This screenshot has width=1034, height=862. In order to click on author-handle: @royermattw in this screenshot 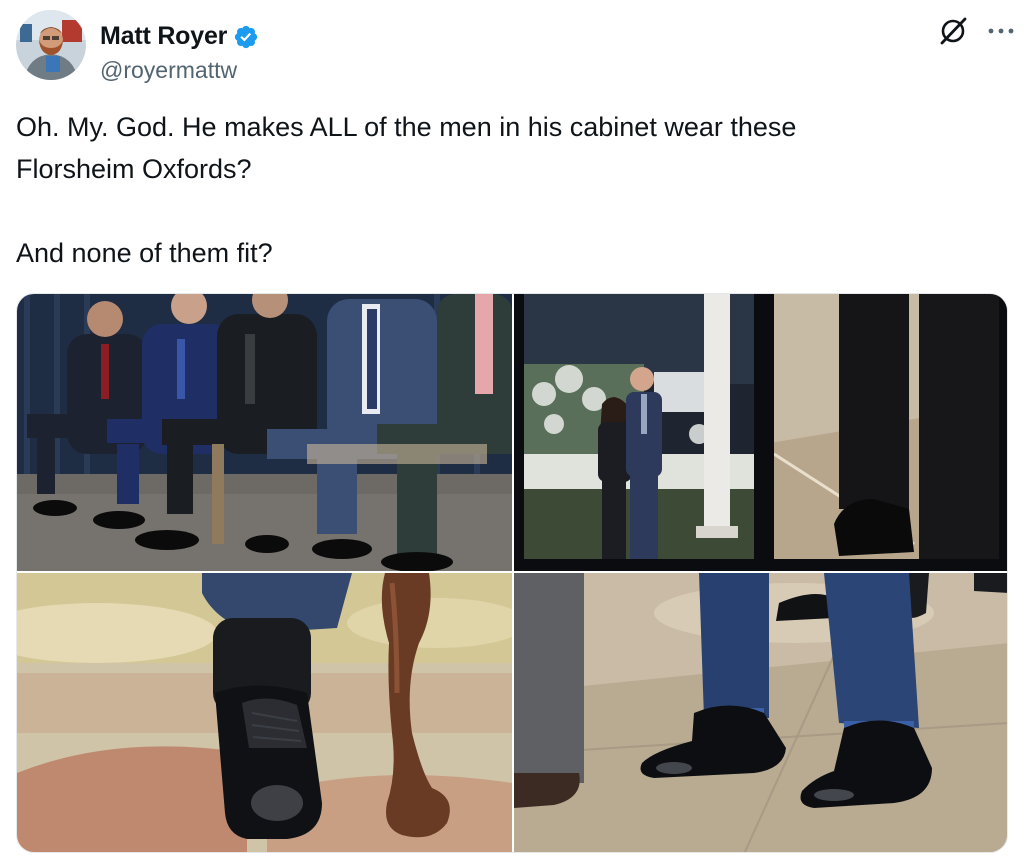, I will do `click(179, 70)`.